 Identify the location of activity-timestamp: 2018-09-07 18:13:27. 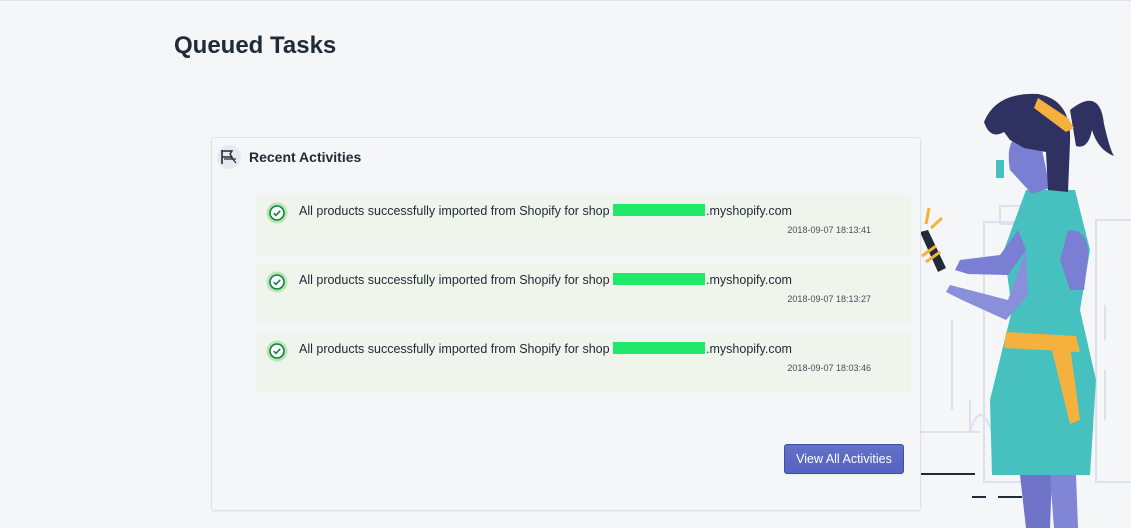
(829, 299).